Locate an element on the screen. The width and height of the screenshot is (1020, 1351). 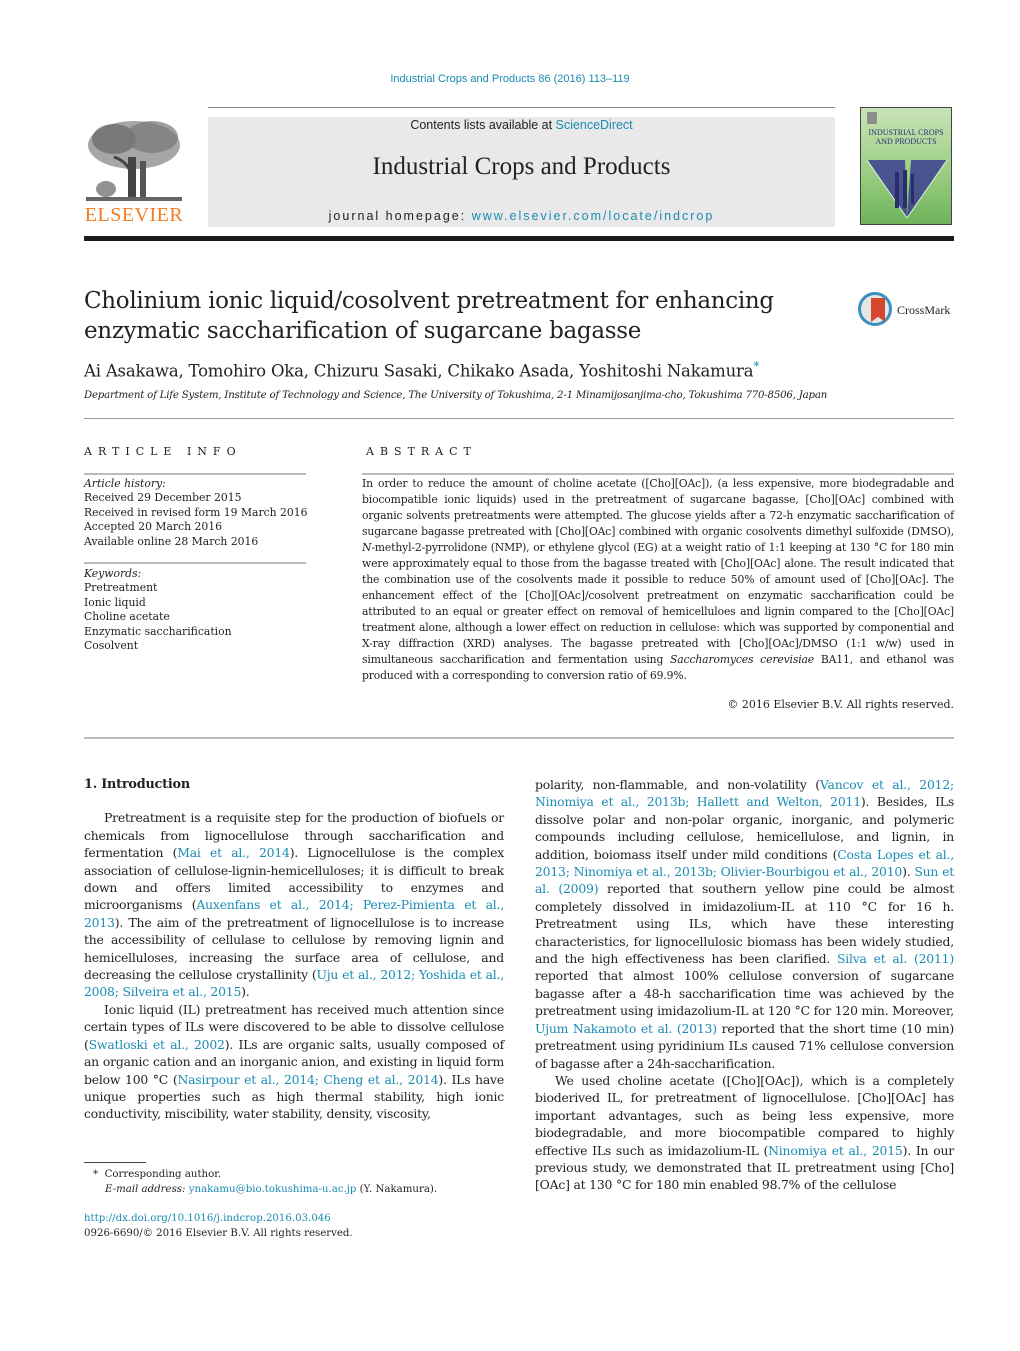
header-rule is located at coordinates (521, 107).